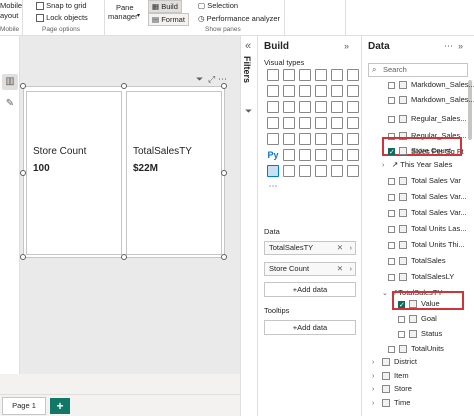 The image size is (474, 416). Describe the element at coordinates (419, 304) in the screenshot. I see `field-item-value: Value` at that location.